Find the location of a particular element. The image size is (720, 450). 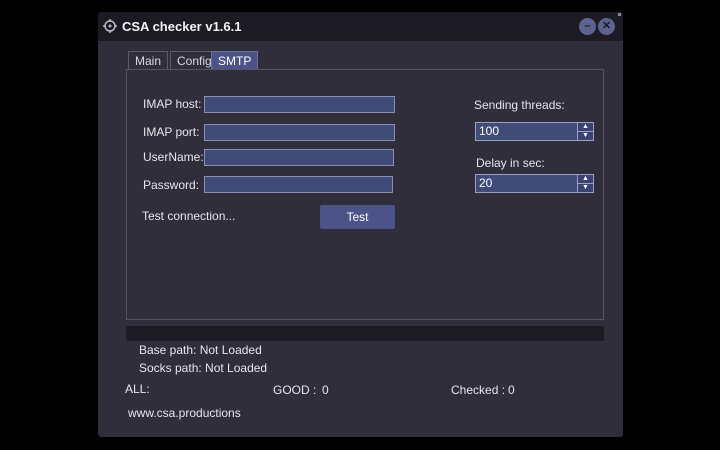

delay-spinner: 20 ▲ ▼ is located at coordinates (534, 183).